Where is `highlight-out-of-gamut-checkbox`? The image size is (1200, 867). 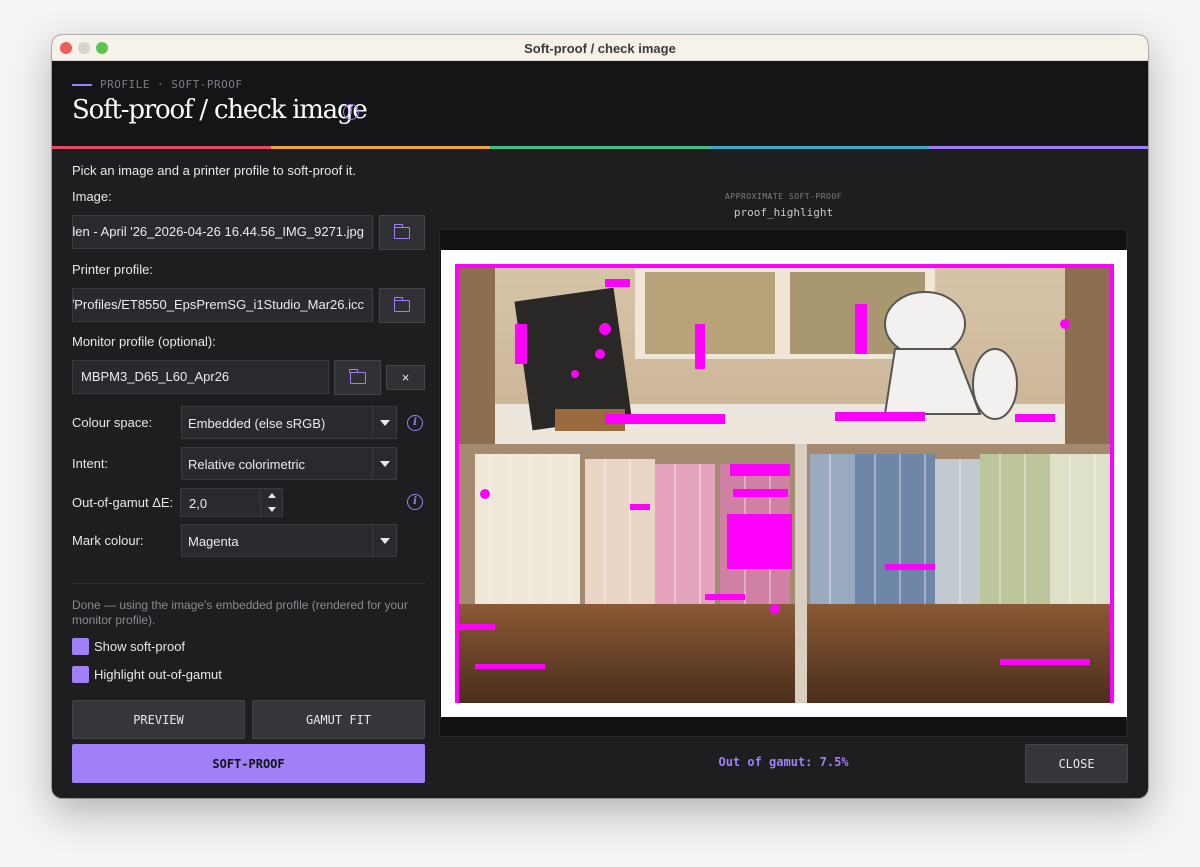
highlight-out-of-gamut-checkbox is located at coordinates (80, 674).